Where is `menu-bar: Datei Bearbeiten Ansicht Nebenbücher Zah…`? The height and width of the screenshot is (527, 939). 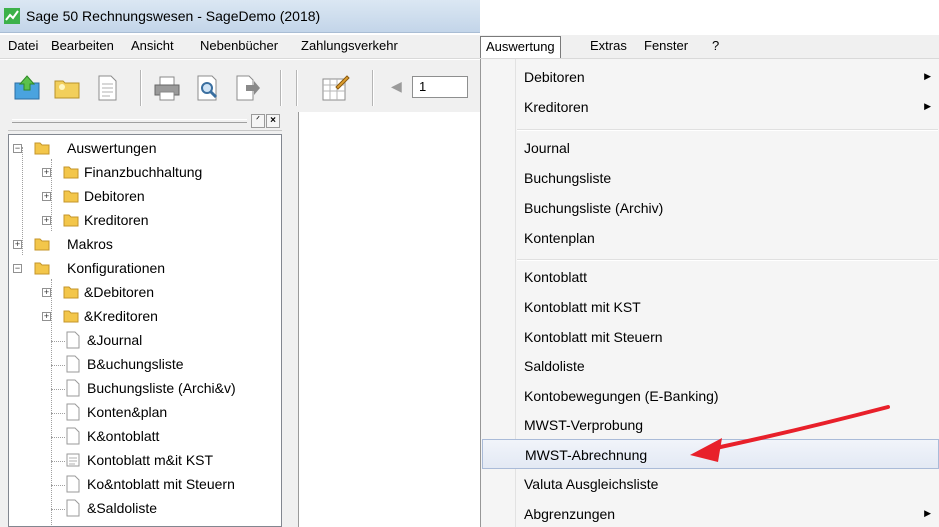
menu-bar: Datei Bearbeiten Ansicht Nebenbücher Zah… is located at coordinates (469, 47).